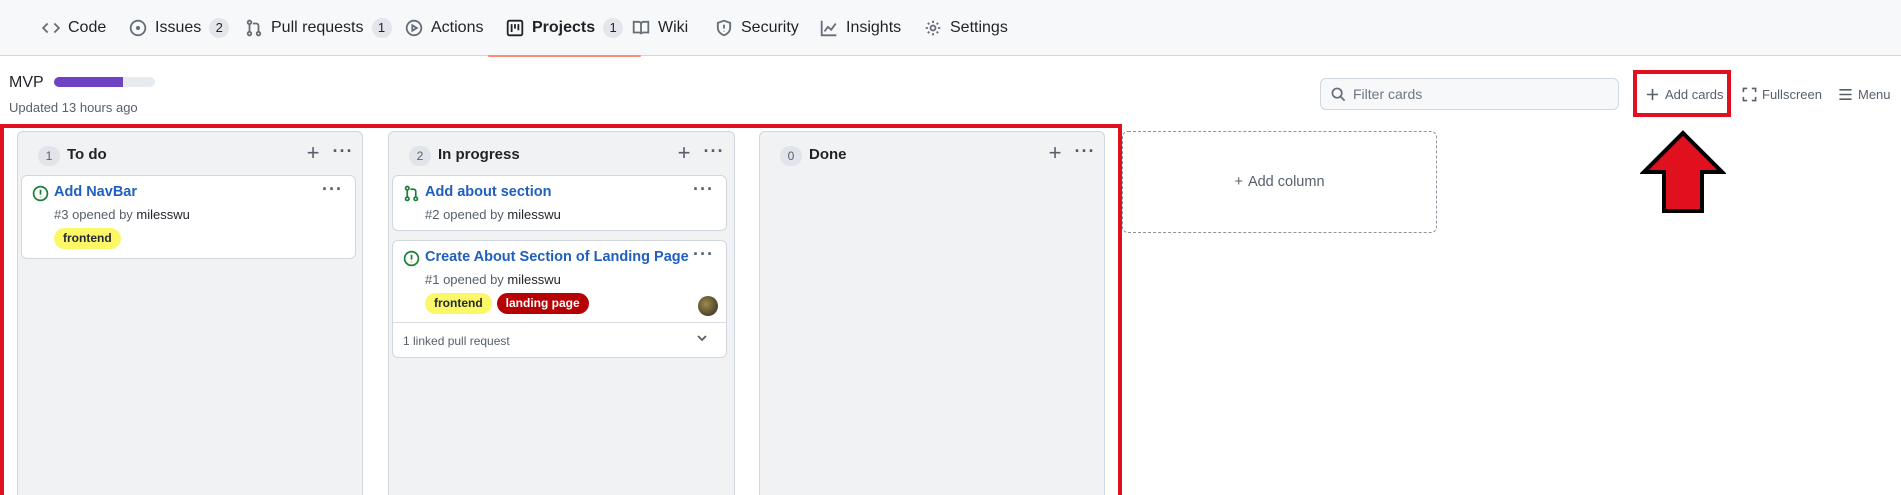  I want to click on play-icon, so click(414, 28).